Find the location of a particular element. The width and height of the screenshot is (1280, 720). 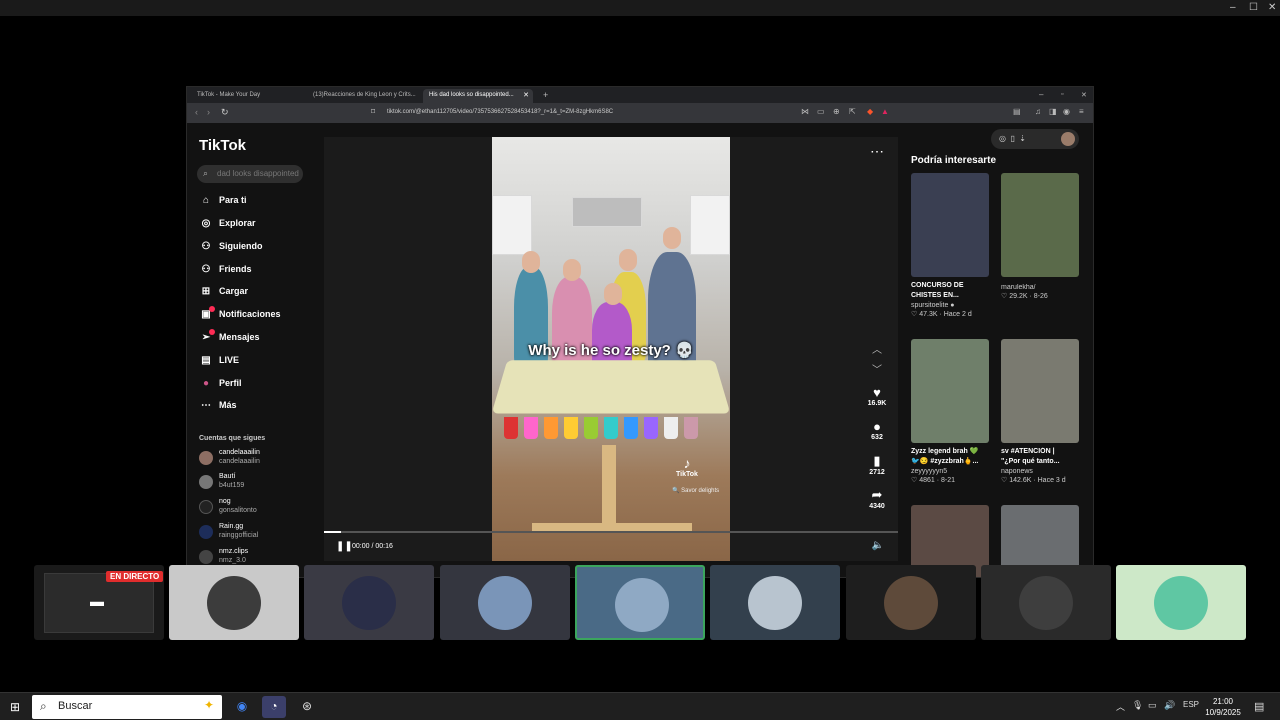

forward-icon: › is located at coordinates (208, 112).